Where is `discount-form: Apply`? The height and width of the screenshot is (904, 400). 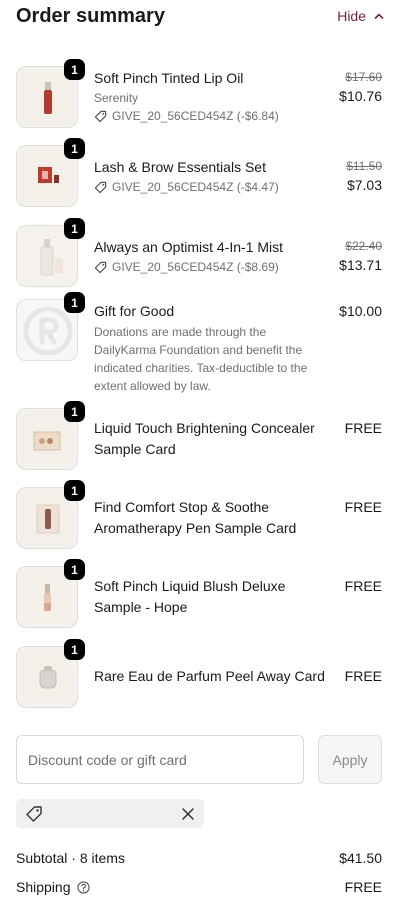 discount-form: Apply is located at coordinates (199, 759).